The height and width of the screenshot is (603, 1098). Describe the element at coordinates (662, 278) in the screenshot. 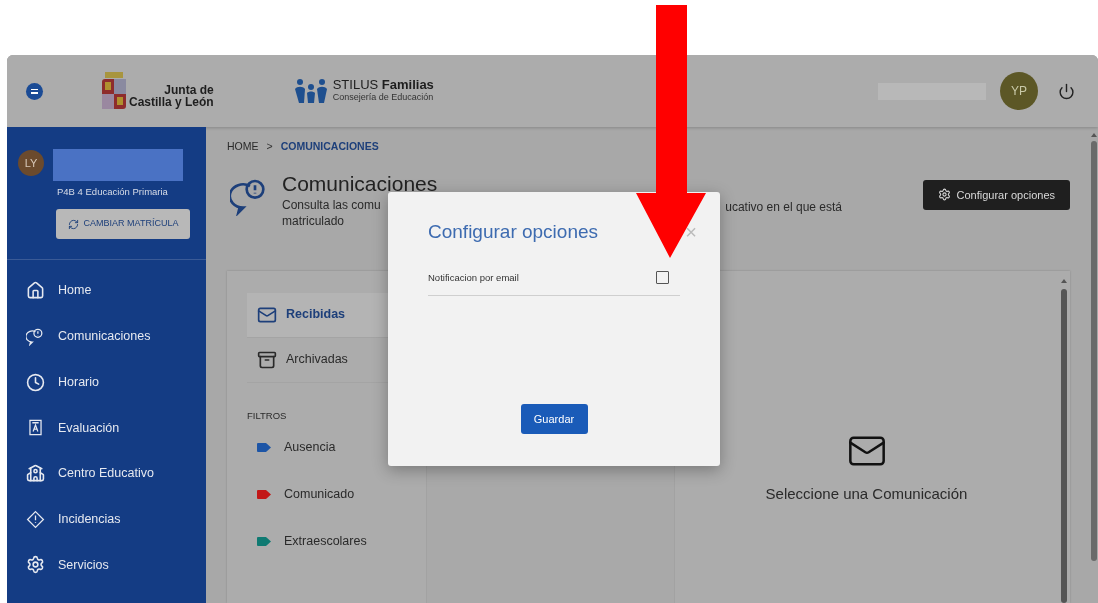

I see `email-checkbox` at that location.